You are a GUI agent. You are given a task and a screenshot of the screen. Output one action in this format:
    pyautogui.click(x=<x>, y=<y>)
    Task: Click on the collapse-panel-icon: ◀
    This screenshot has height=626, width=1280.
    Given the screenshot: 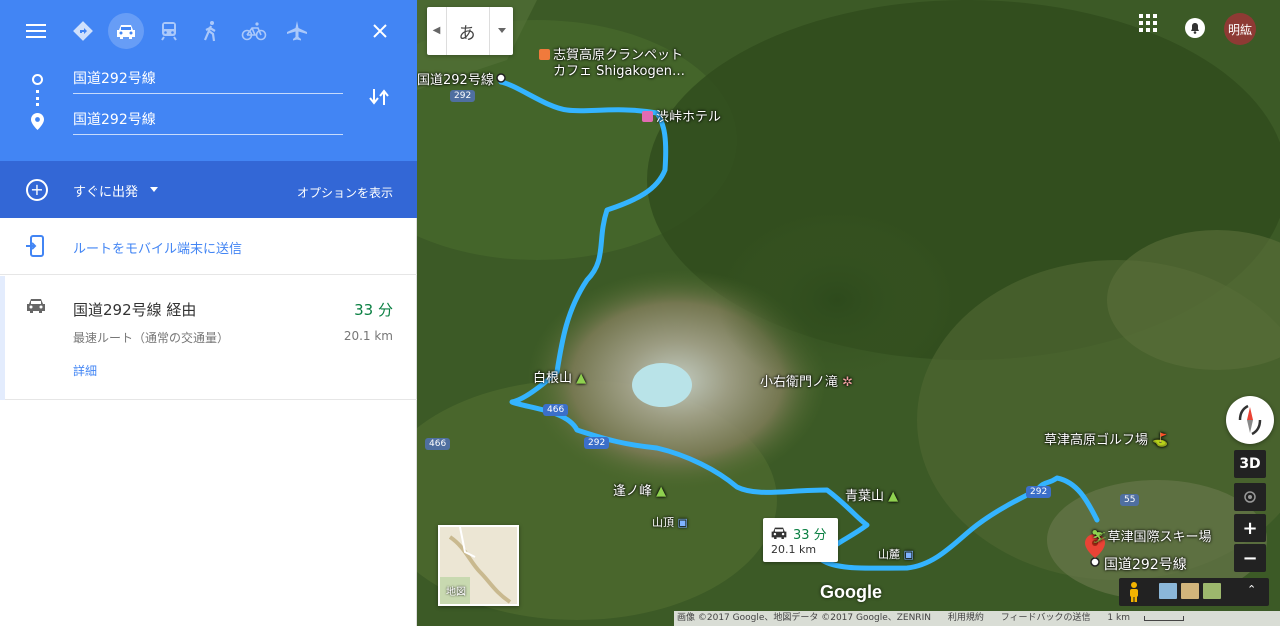 What is the action you would take?
    pyautogui.click(x=437, y=31)
    